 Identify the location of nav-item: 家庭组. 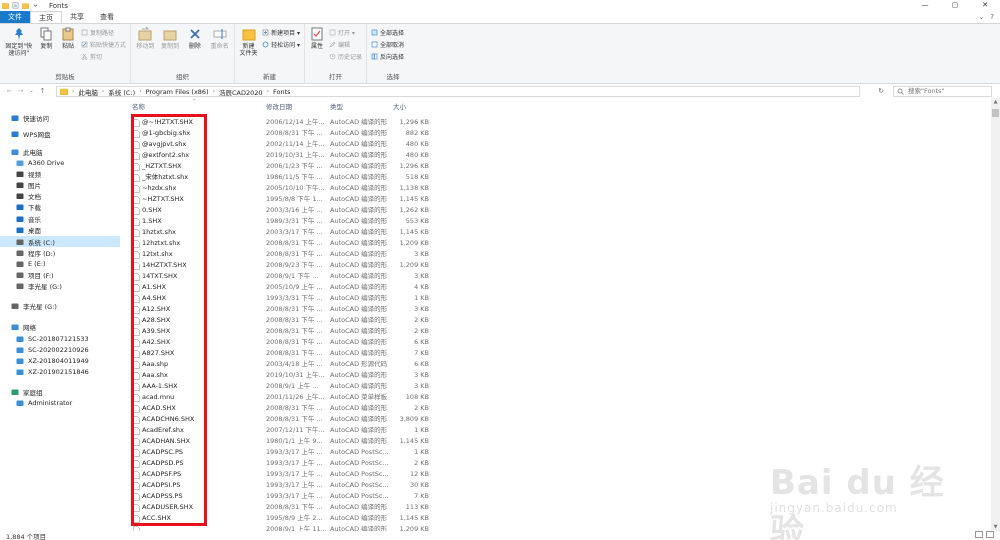
(60, 391).